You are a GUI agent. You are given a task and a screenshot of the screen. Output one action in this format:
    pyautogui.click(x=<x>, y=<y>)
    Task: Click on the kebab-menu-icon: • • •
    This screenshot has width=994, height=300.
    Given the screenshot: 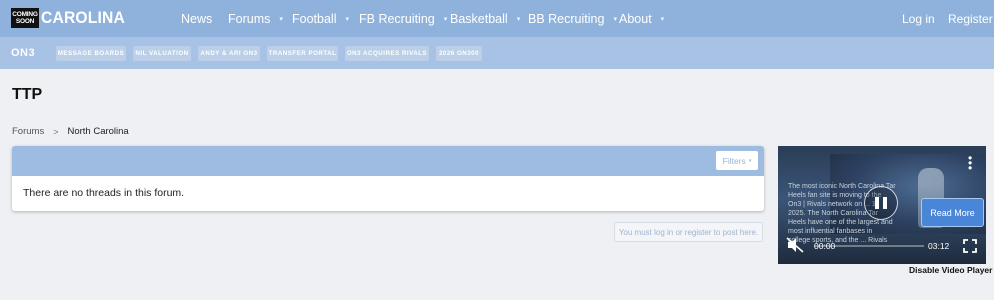 What is the action you would take?
    pyautogui.click(x=970, y=163)
    